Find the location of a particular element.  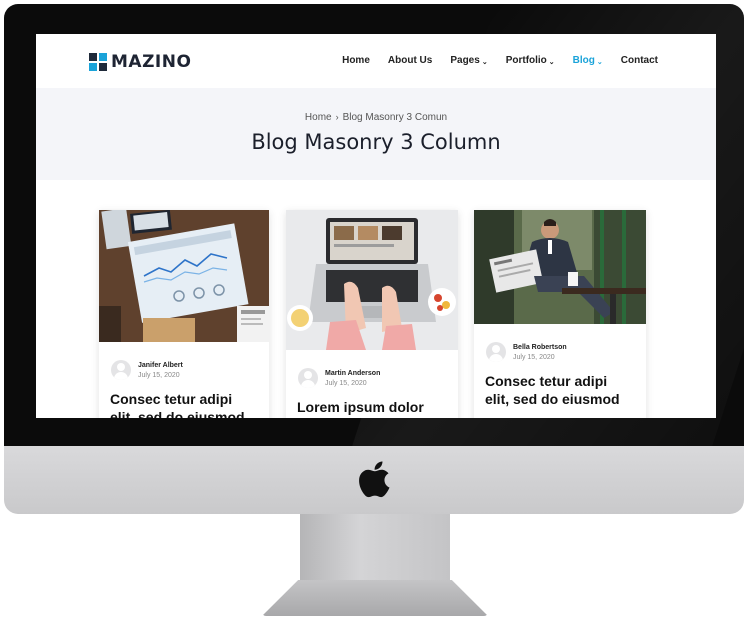

post-meta: Janifer Albert July 15, 2020 is located at coordinates (147, 370).